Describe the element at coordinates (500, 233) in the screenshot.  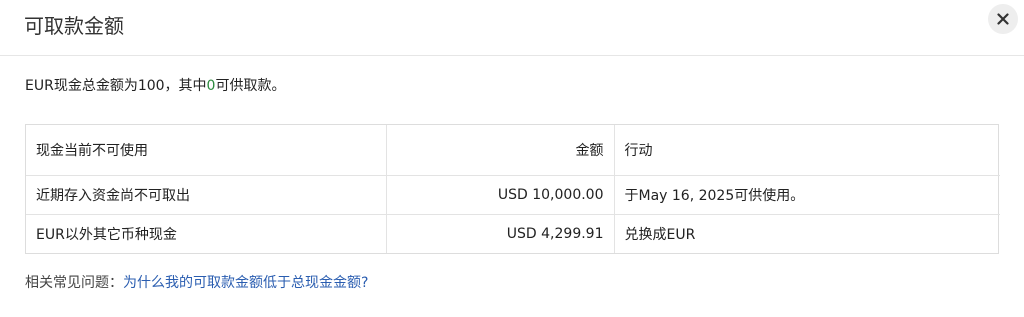
I see `row-amount: USD 4,299.91` at that location.